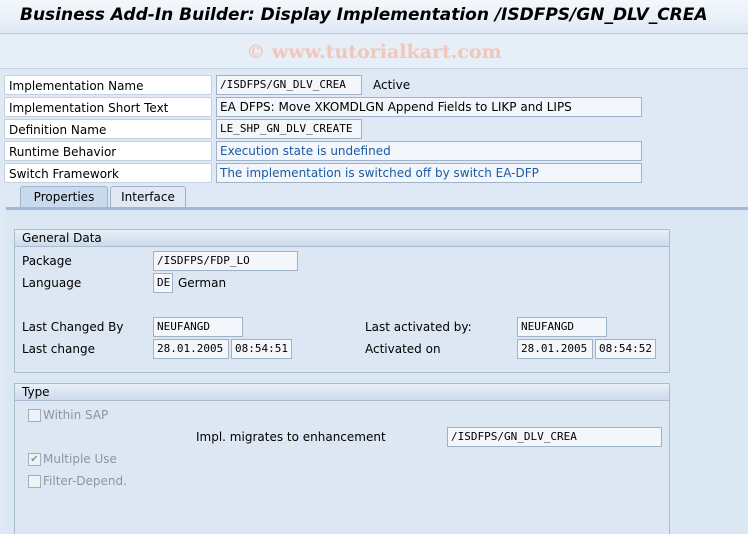 This screenshot has height=534, width=748. Describe the element at coordinates (198, 327) in the screenshot. I see `changed-by-field: NEUFANGD` at that location.